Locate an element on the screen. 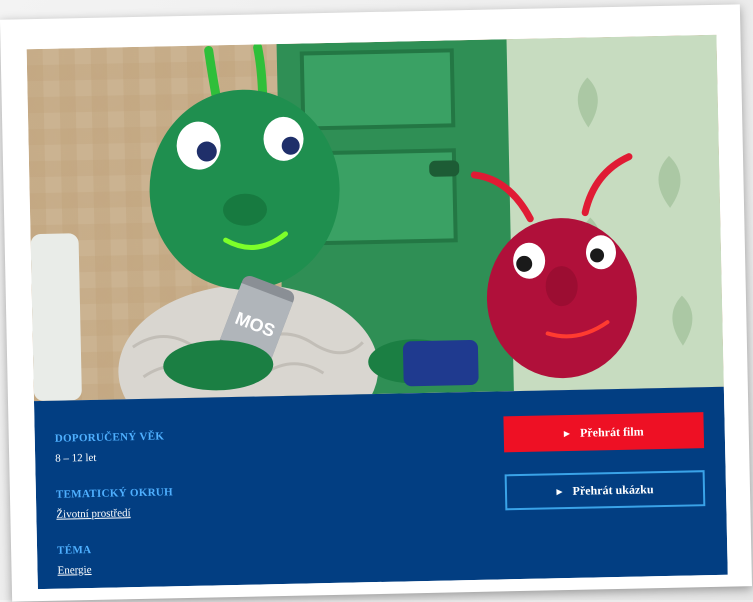 This screenshot has width=753, height=602. play-film-button: ▶ Přehrát film is located at coordinates (604, 432).